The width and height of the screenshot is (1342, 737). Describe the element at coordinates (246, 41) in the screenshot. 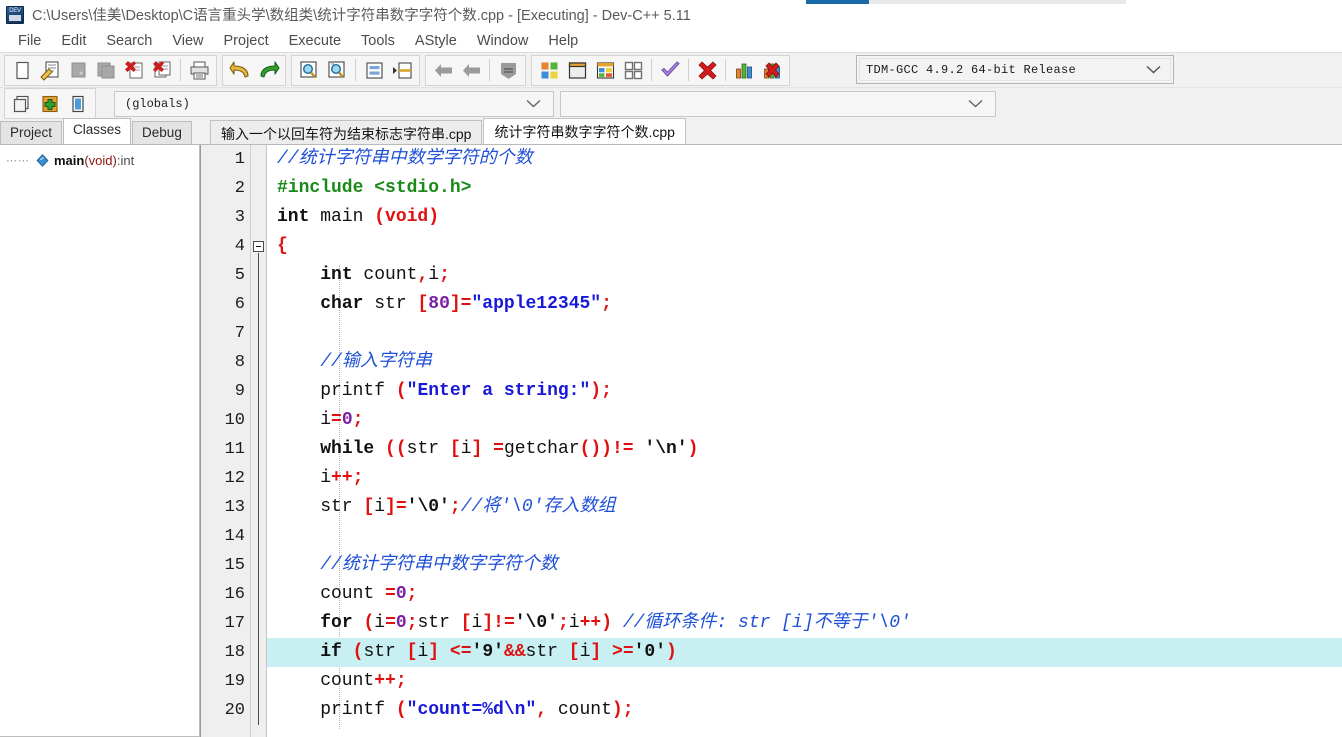

I see `menu-project: Project` at that location.